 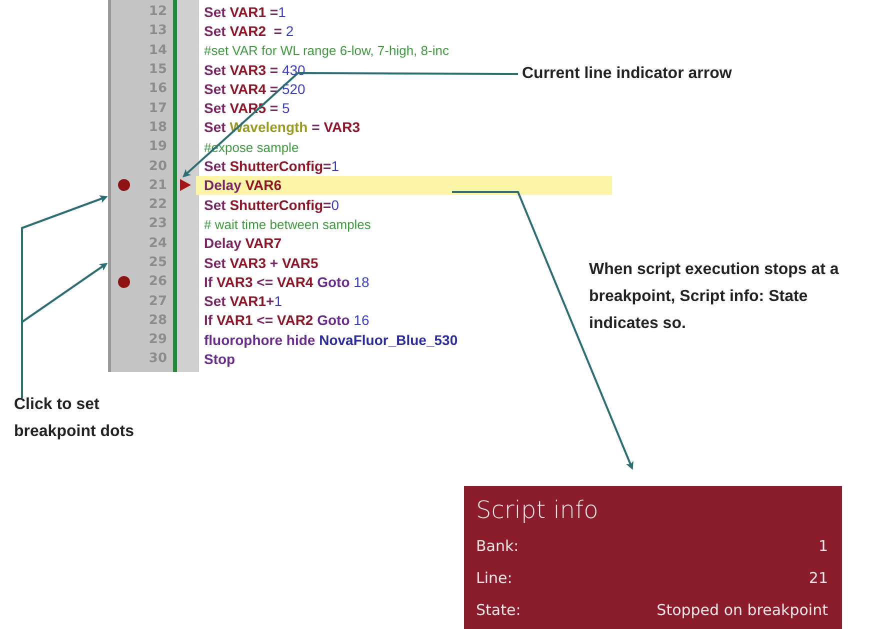 What do you see at coordinates (157, 70) in the screenshot?
I see `line-number: 15` at bounding box center [157, 70].